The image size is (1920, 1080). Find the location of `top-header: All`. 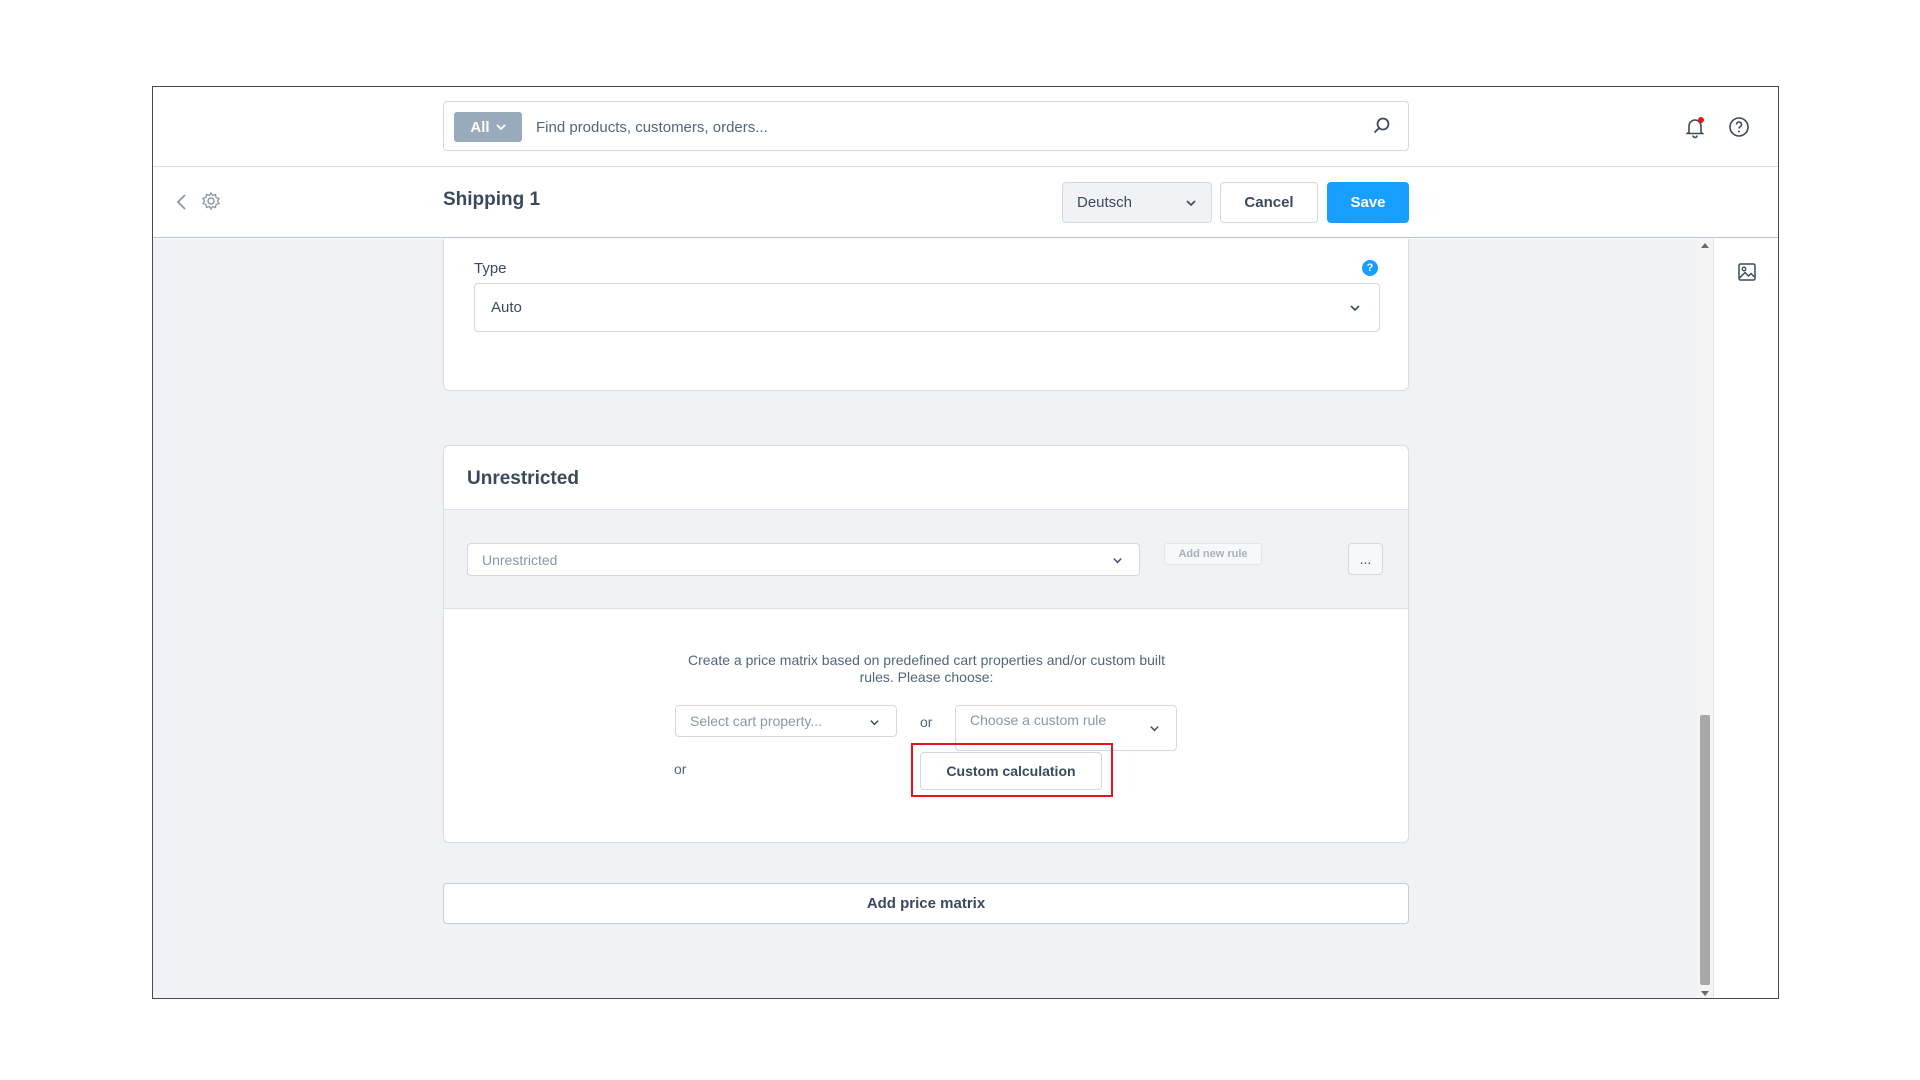

top-header: All is located at coordinates (965, 127).